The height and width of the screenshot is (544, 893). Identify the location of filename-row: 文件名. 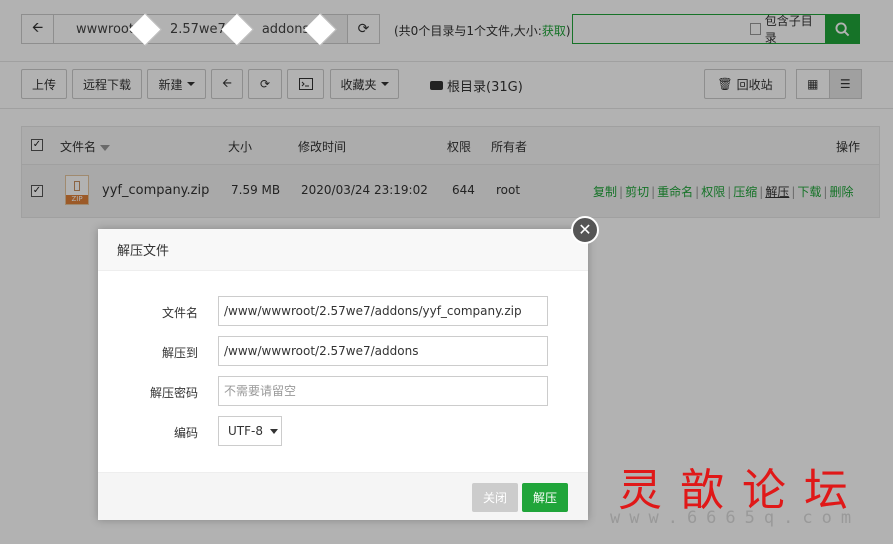
(343, 311).